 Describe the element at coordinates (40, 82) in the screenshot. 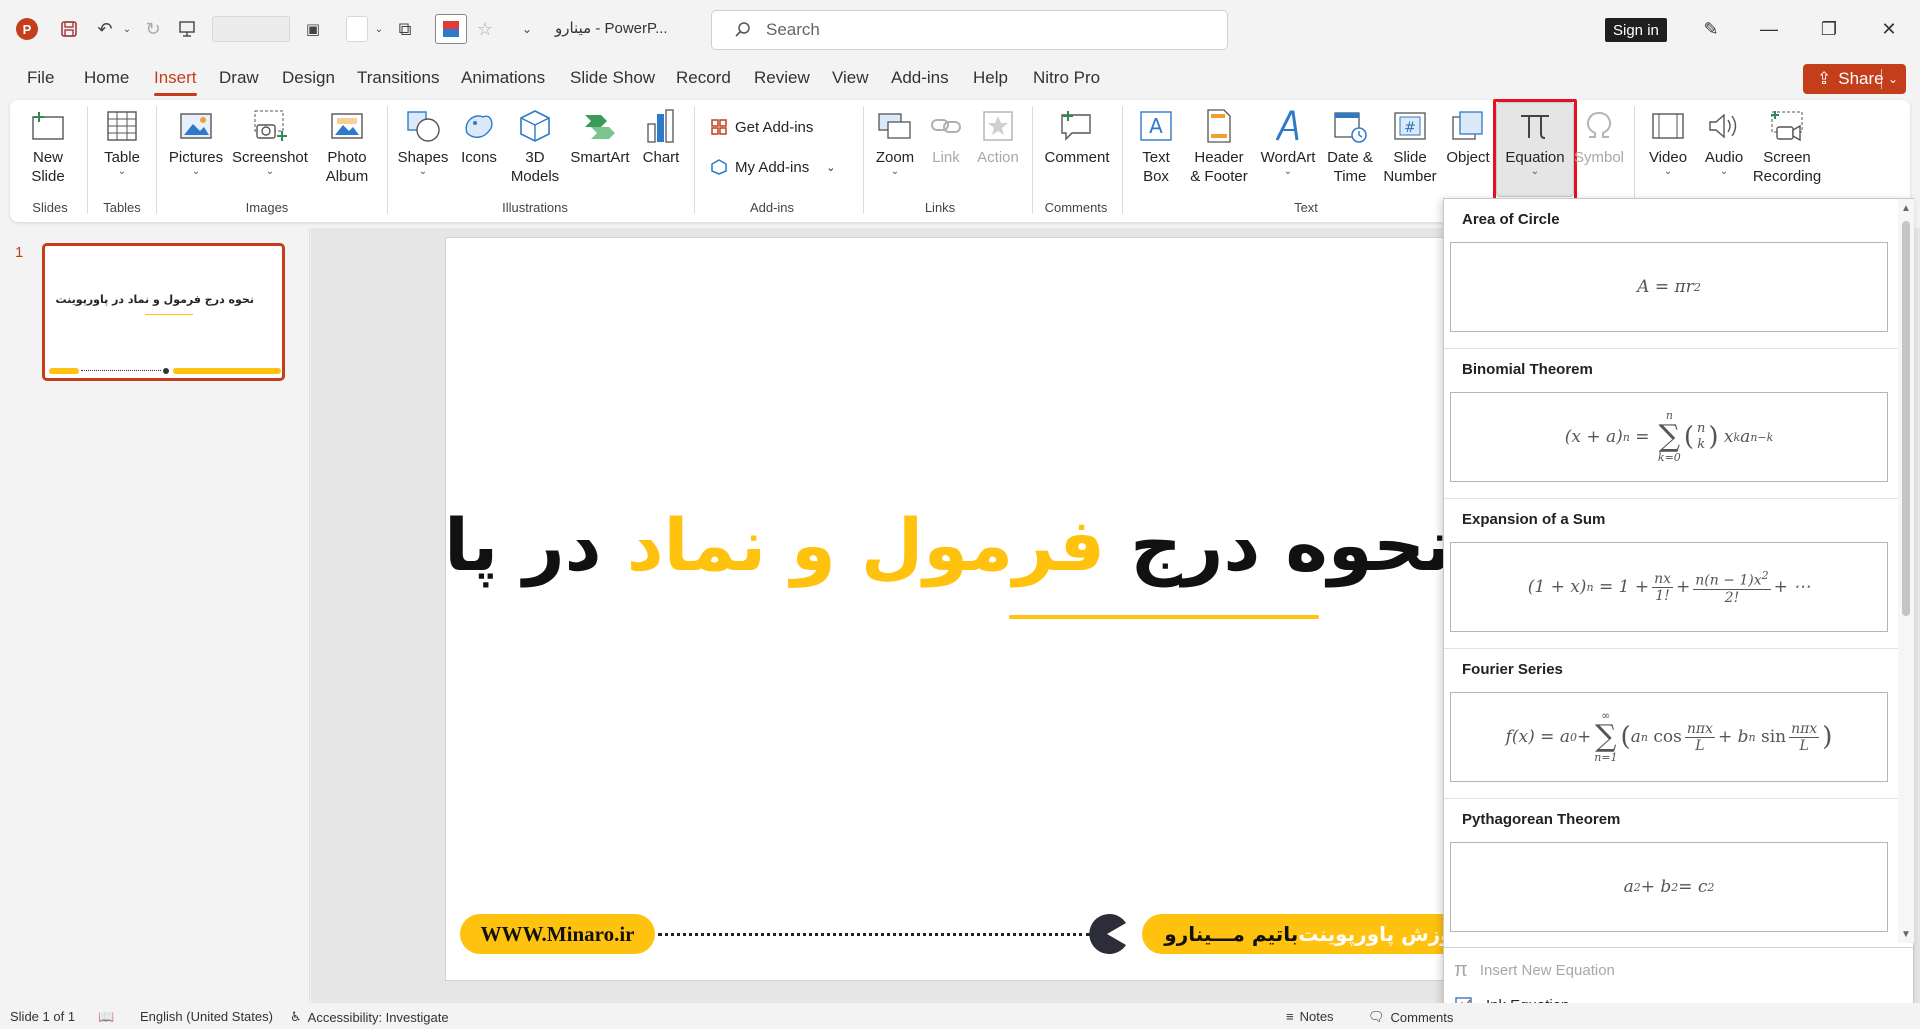

I see `tab-file: File` at that location.